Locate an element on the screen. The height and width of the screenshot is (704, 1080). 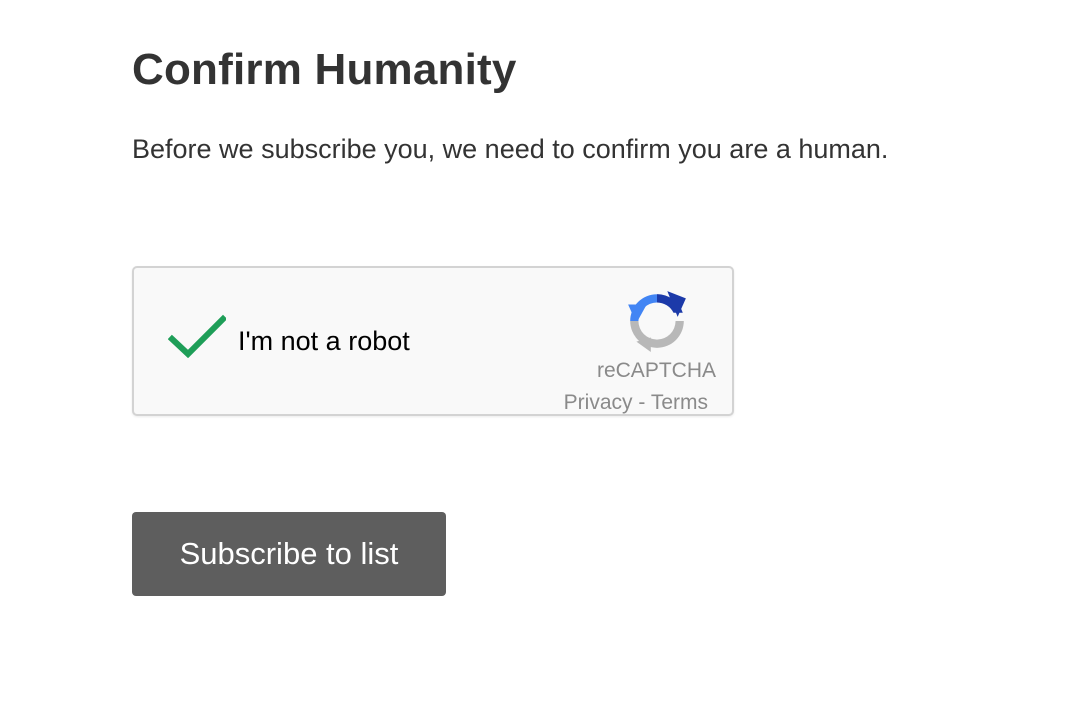
recaptcha-links: Privacy - Terms is located at coordinates (636, 403).